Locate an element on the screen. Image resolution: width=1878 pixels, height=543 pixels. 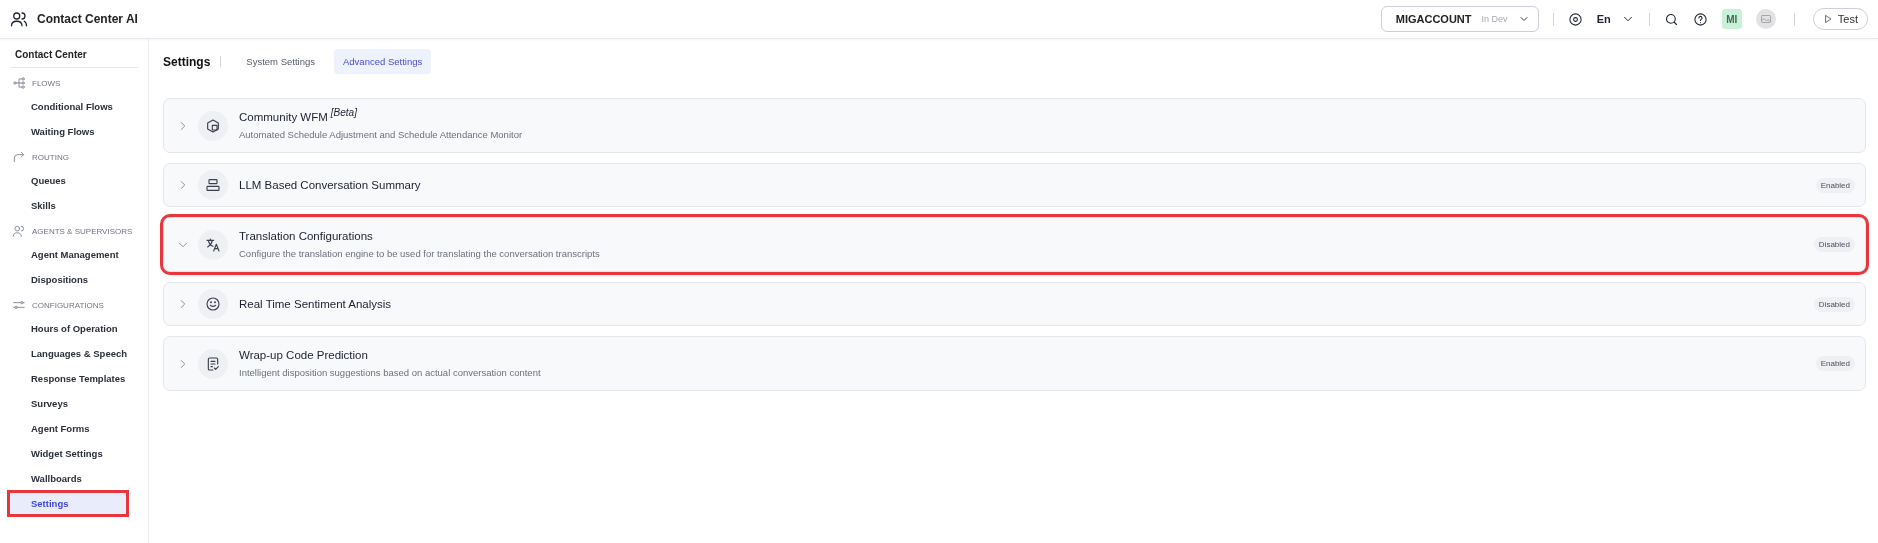
section-heading: CONFIGURATIONS is located at coordinates (68, 305).